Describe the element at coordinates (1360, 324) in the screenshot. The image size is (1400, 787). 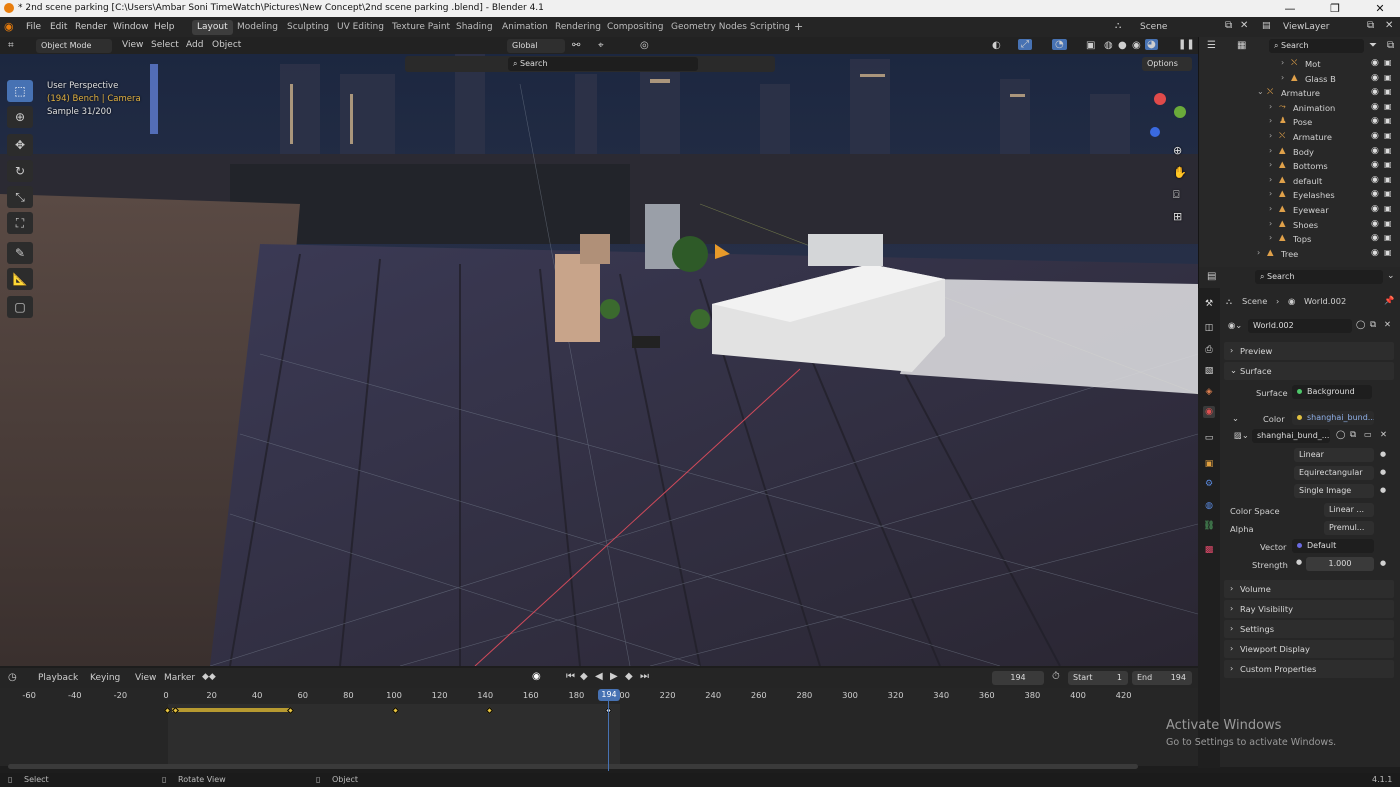
I see `fake-user-icon: ◯` at that location.